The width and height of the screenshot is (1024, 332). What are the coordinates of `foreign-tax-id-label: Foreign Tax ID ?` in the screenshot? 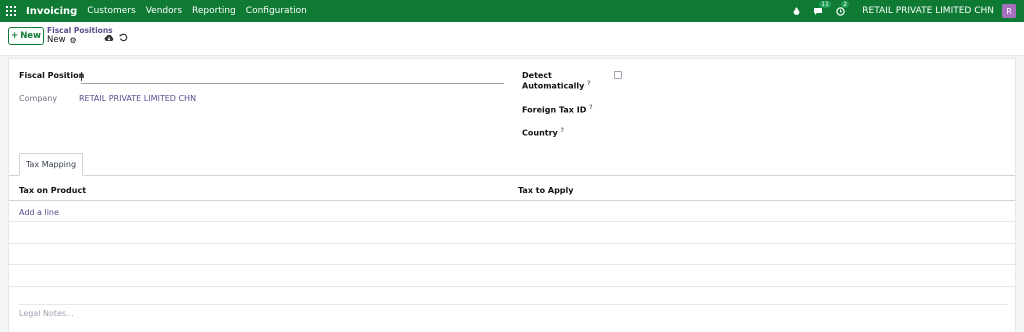 It's located at (557, 109).